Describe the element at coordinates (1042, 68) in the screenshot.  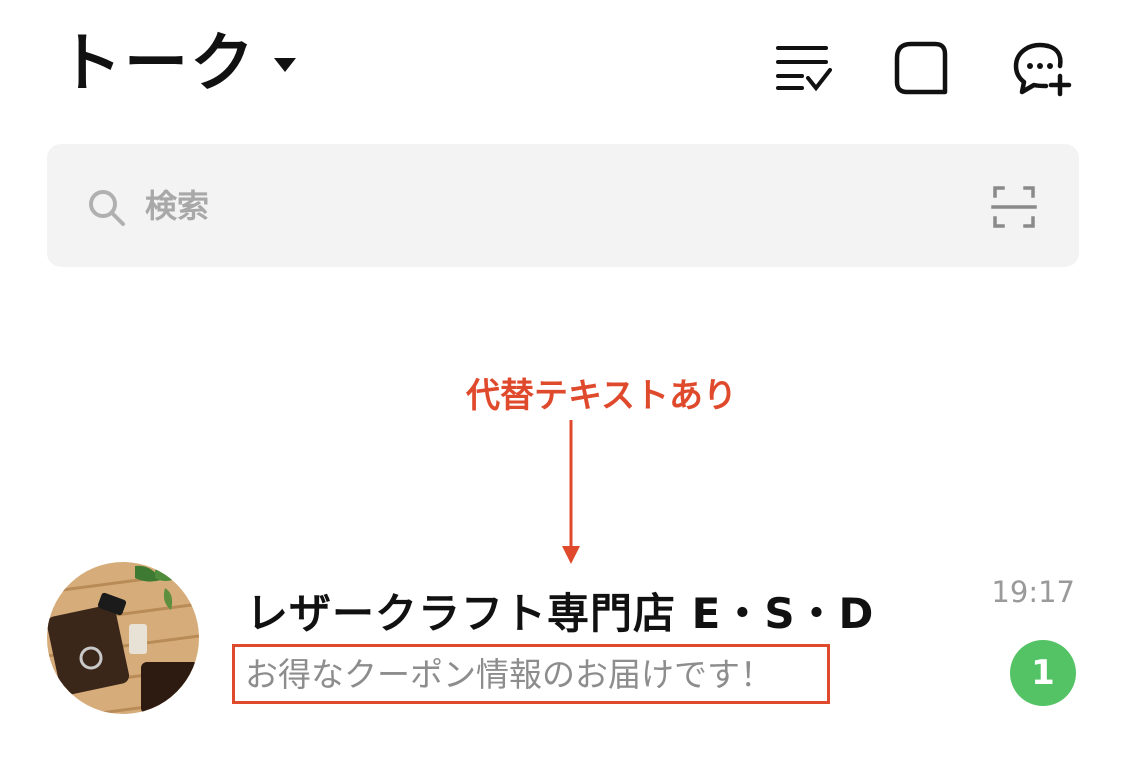
I see `new-chat-icon` at that location.